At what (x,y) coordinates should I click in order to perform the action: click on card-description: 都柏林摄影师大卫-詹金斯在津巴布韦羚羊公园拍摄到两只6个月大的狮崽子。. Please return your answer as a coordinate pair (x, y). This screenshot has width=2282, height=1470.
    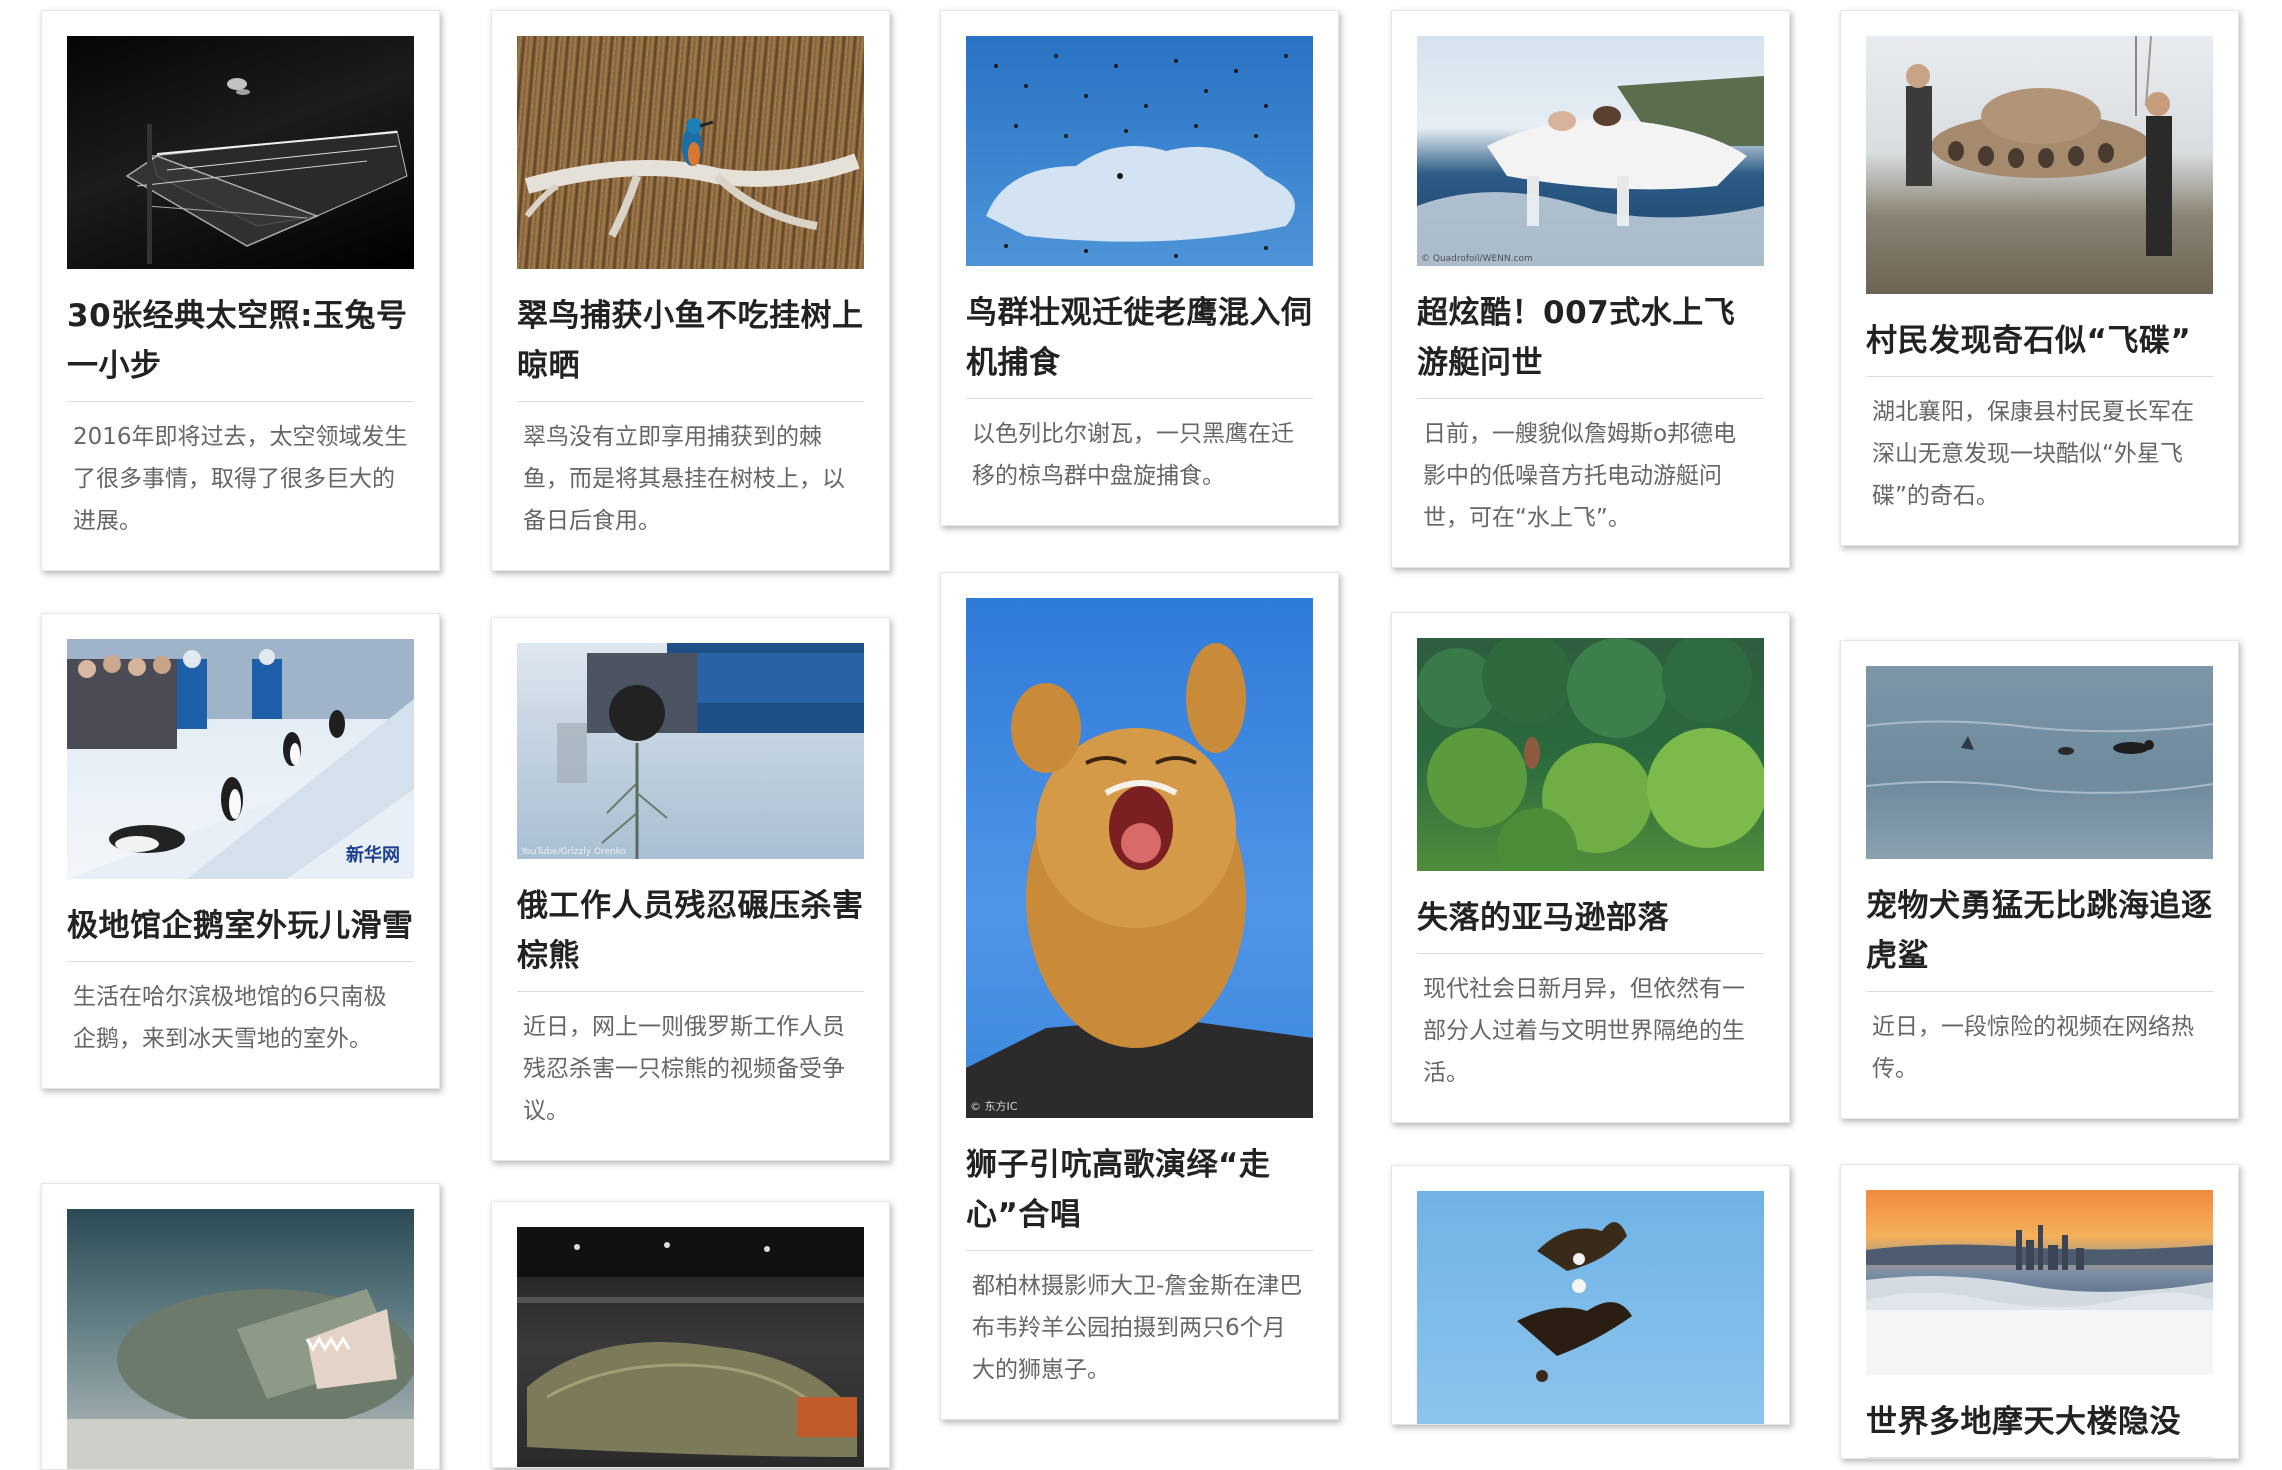
    Looking at the image, I should click on (1137, 1328).